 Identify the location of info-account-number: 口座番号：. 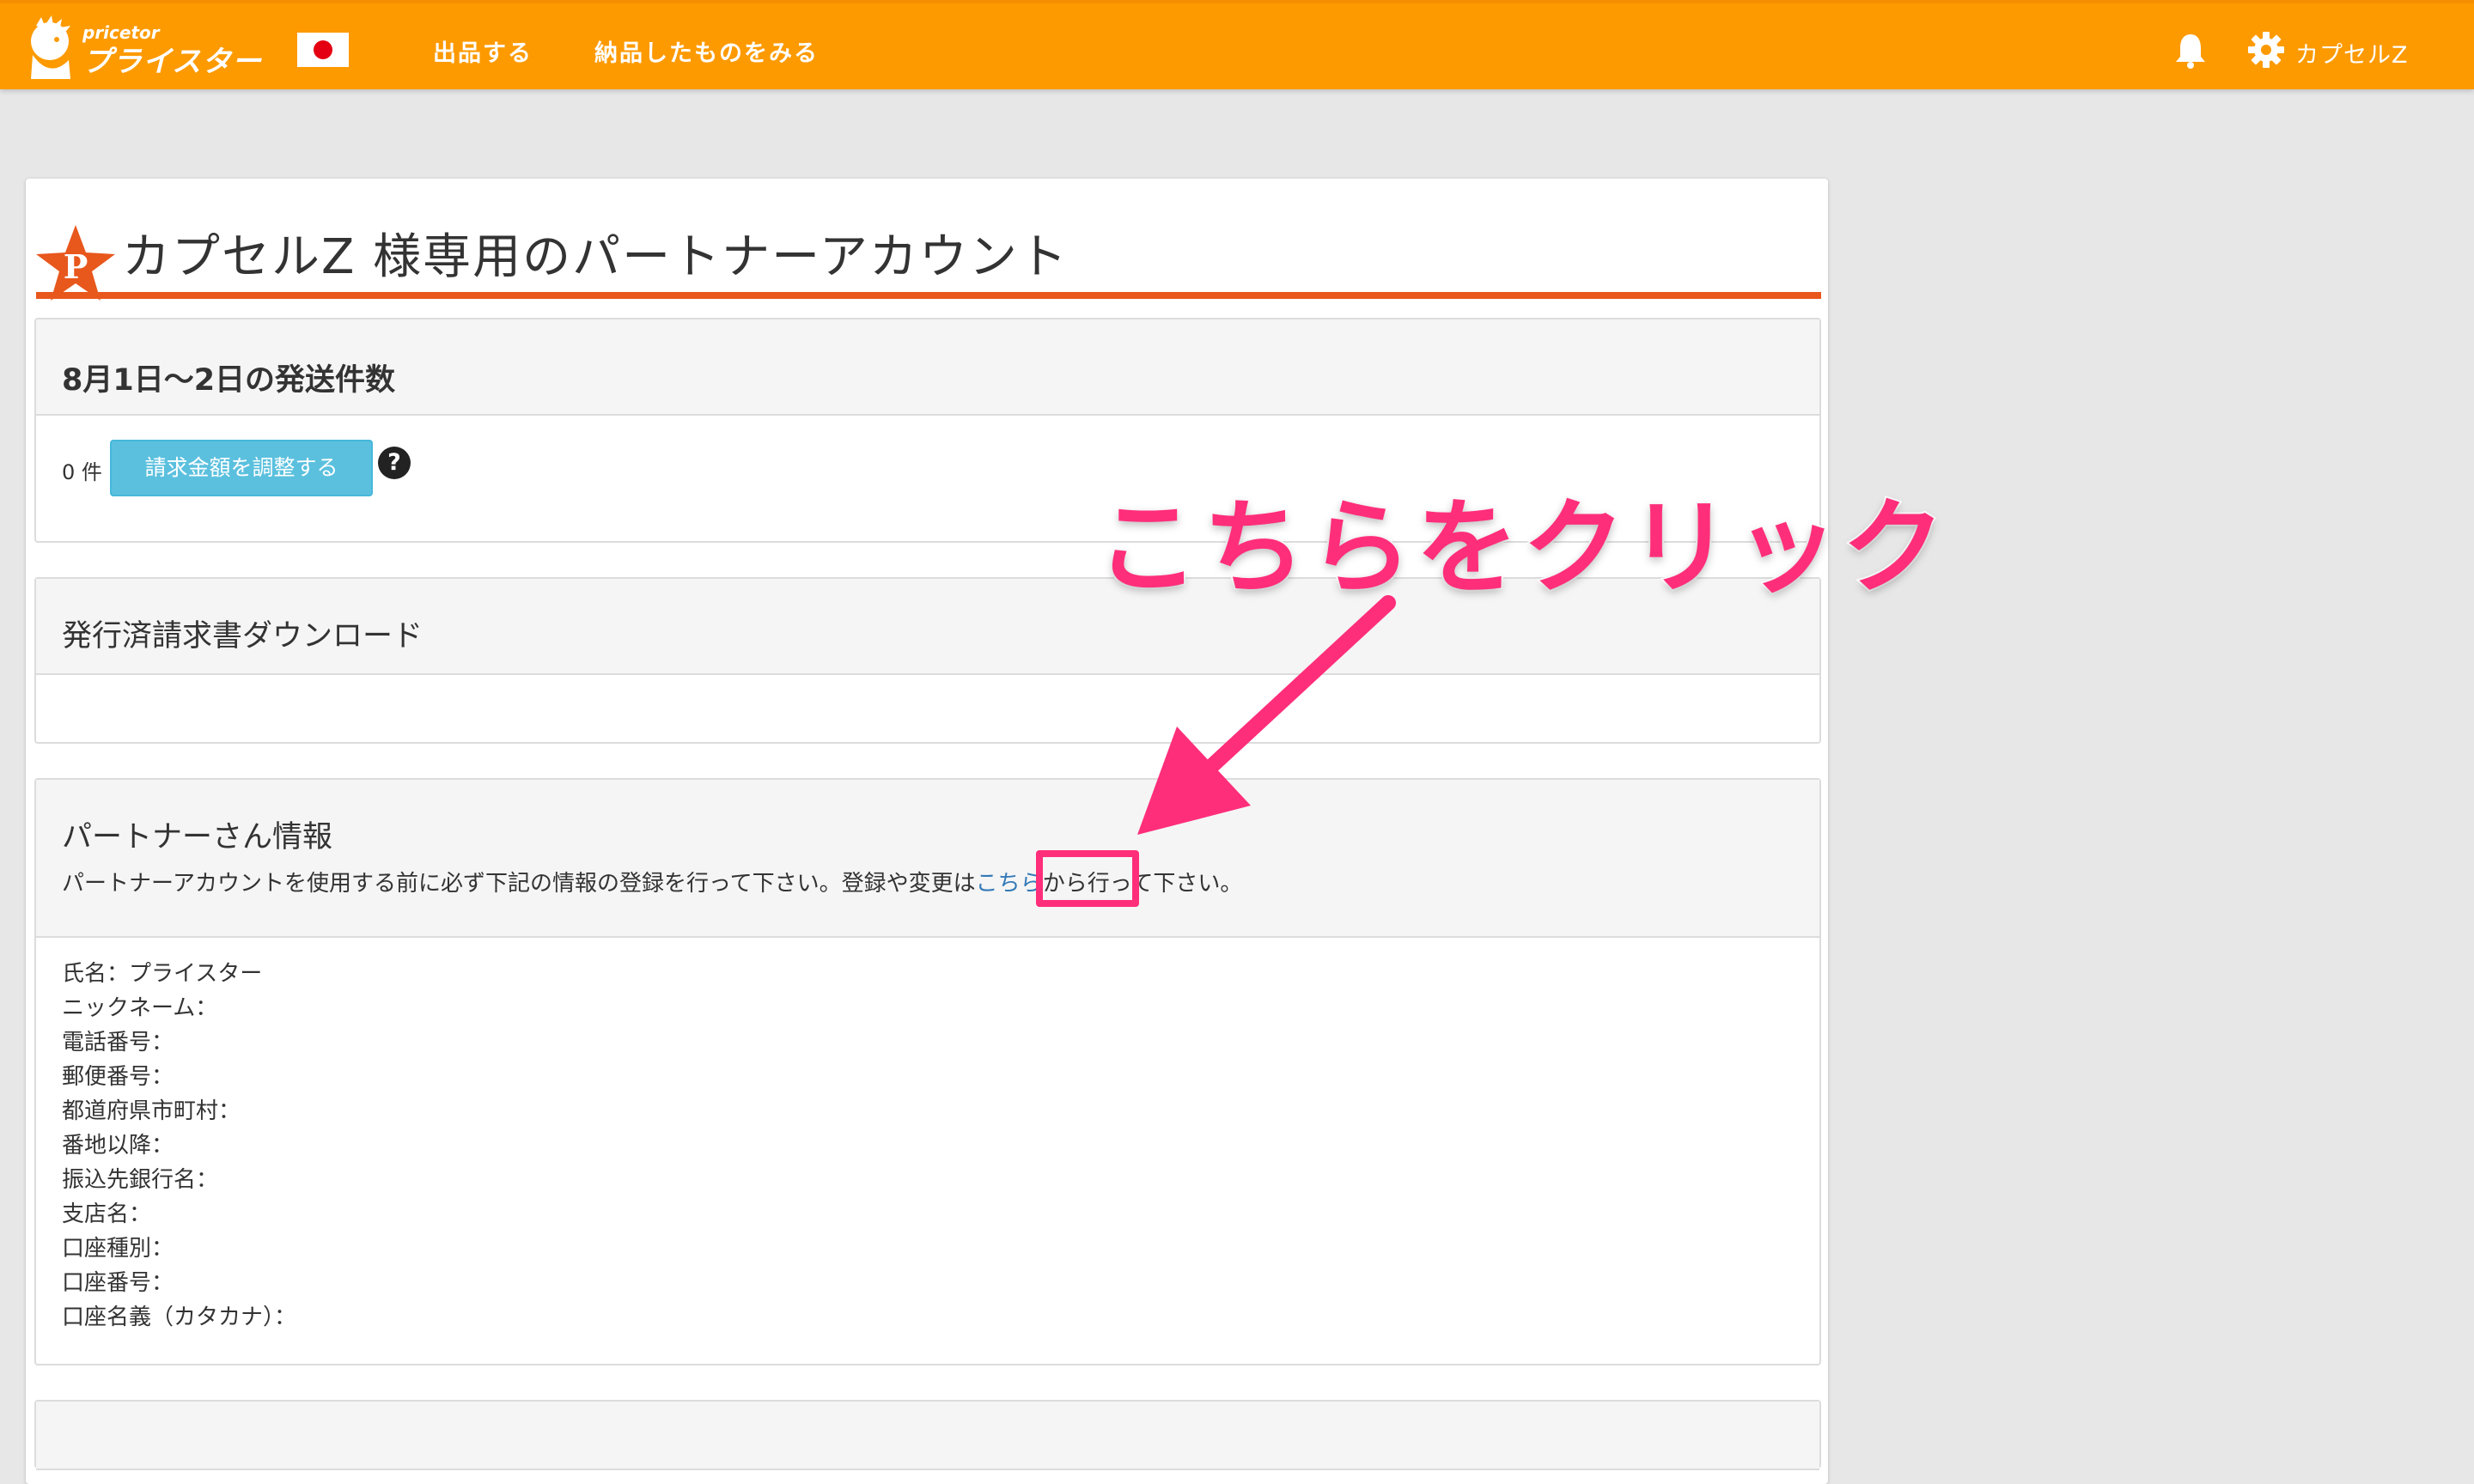
(118, 1283).